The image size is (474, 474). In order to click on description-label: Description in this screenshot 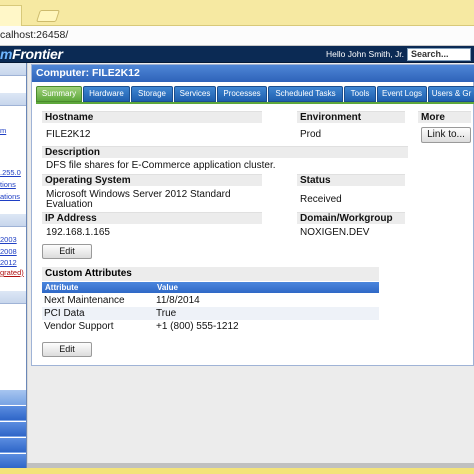, I will do `click(225, 152)`.